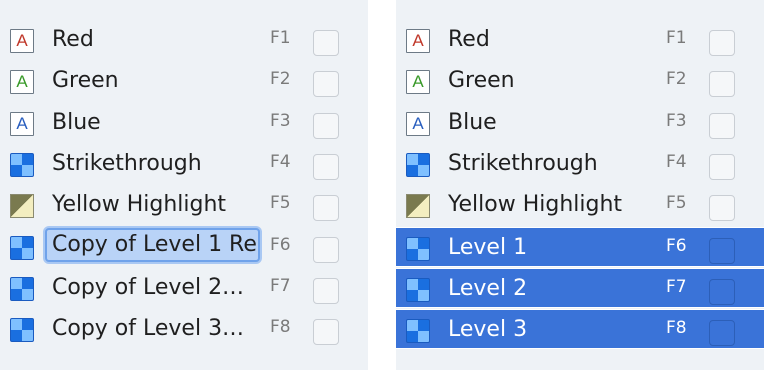  I want to click on style-row: Copy of Level 1 Re F6, so click(184, 247).